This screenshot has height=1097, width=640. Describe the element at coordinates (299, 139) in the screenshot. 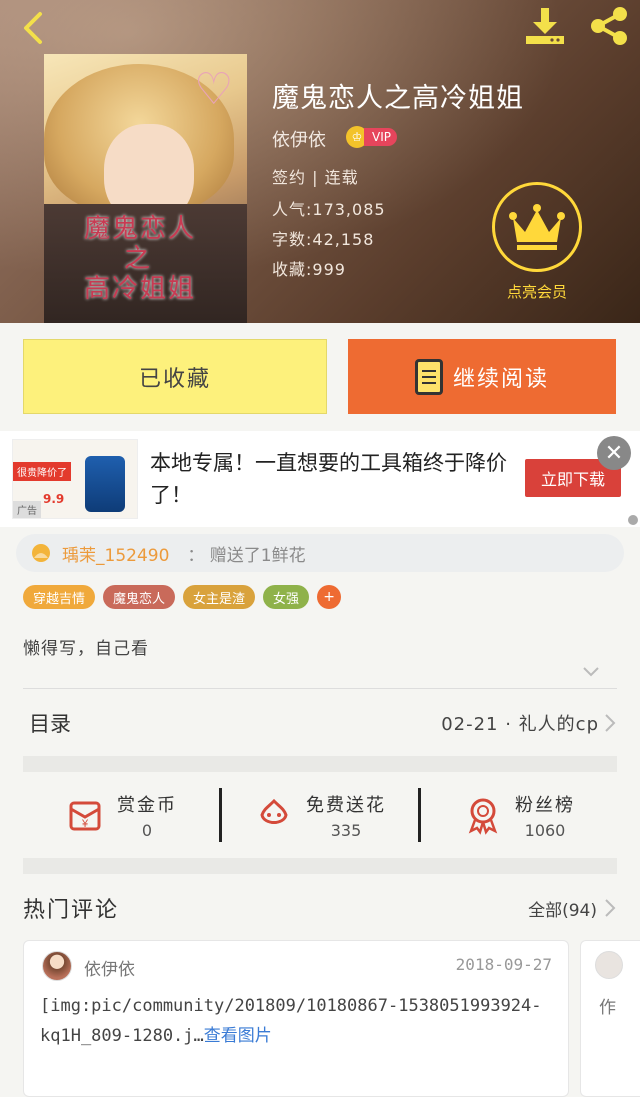

I see `author-name: 依伊依` at that location.